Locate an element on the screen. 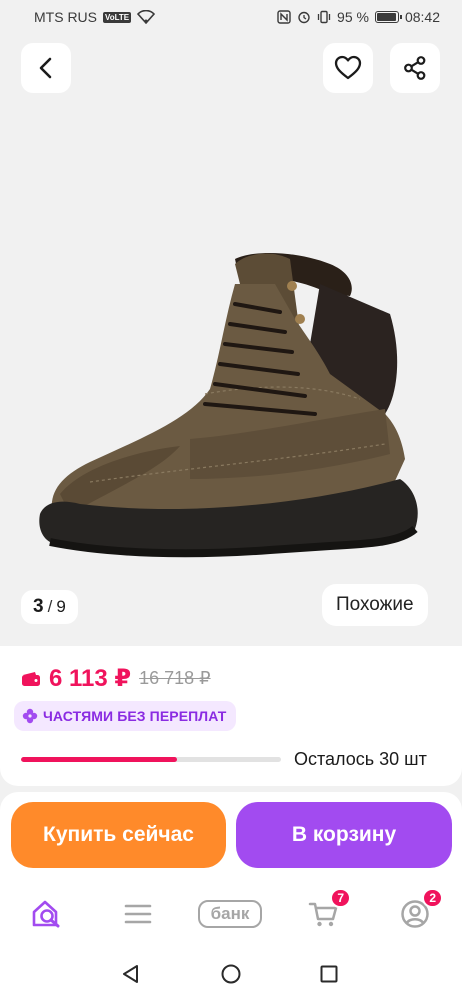 This screenshot has height=1000, width=462. cart-badge: 7 is located at coordinates (340, 898).